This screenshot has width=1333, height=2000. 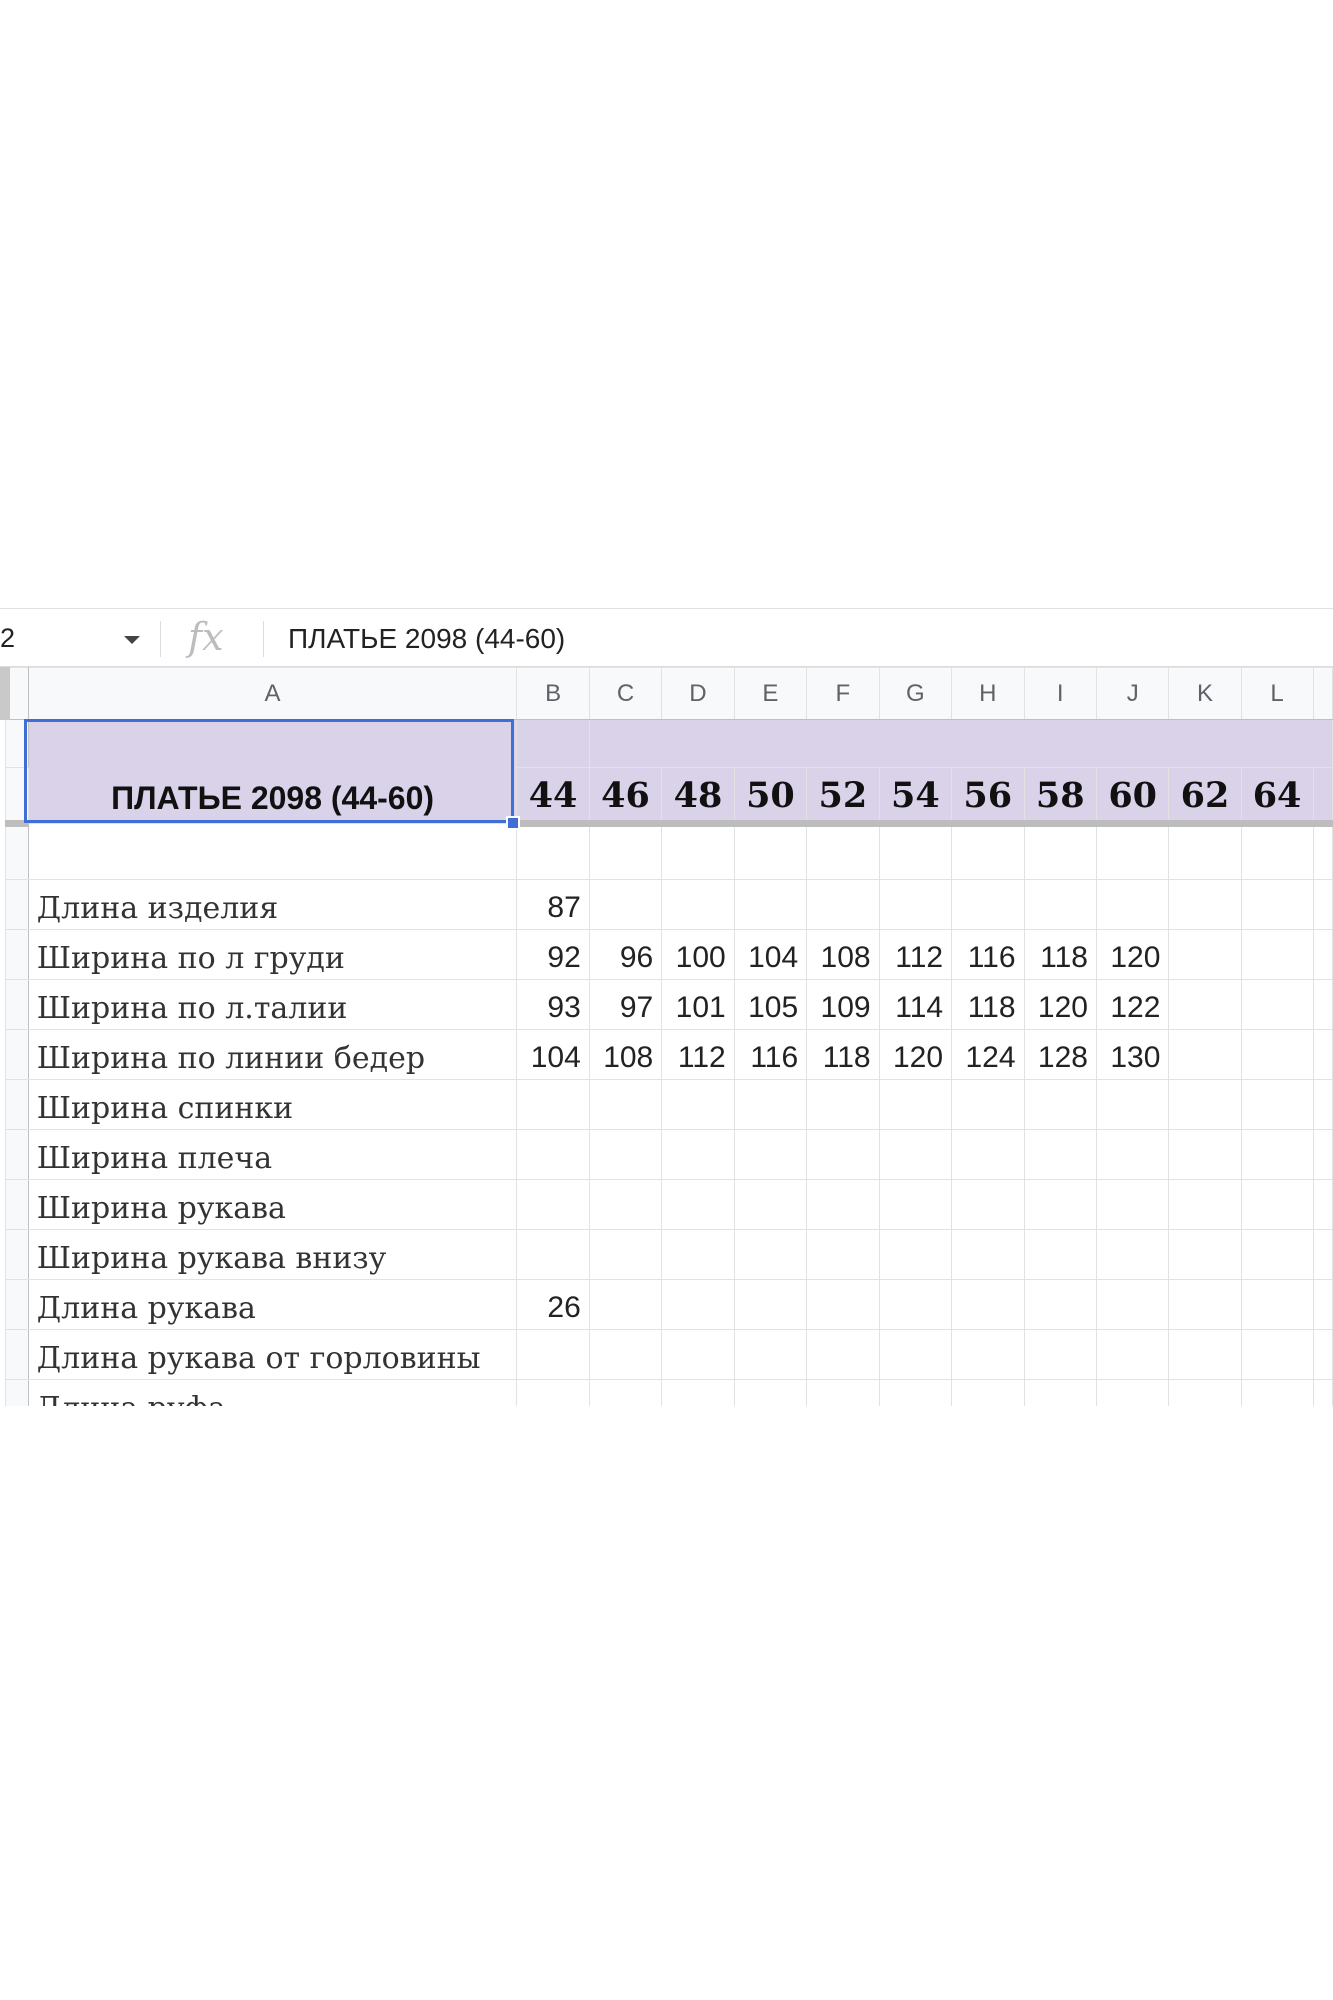 What do you see at coordinates (915, 1004) in the screenshot?
I see `cell: 114` at bounding box center [915, 1004].